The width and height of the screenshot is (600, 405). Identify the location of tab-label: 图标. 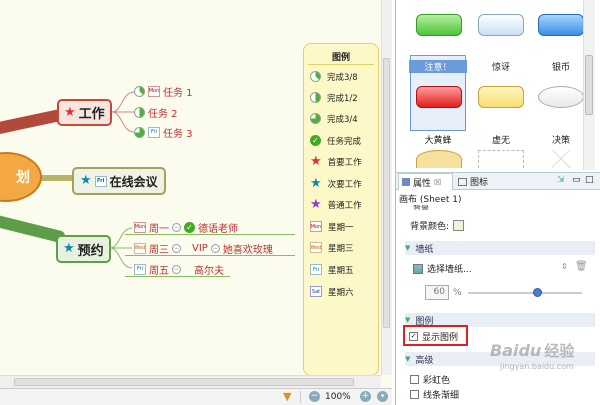
(479, 183).